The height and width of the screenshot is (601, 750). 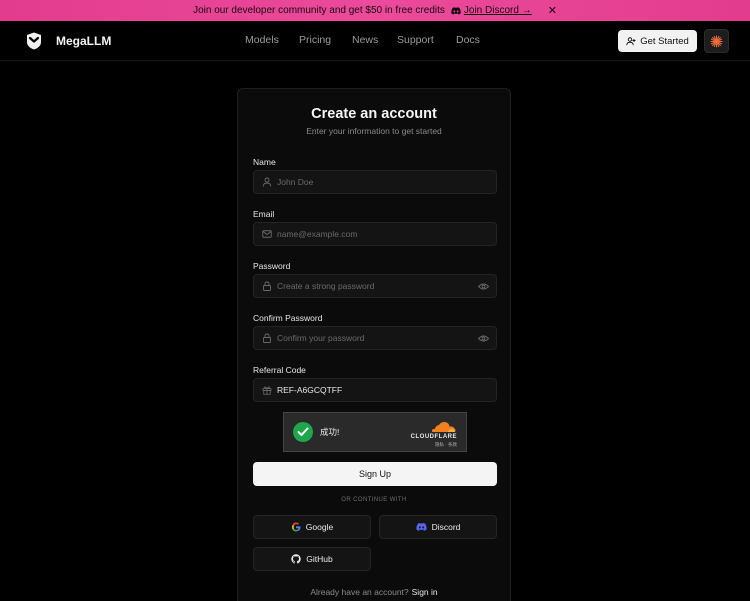 I want to click on mail-icon, so click(x=267, y=234).